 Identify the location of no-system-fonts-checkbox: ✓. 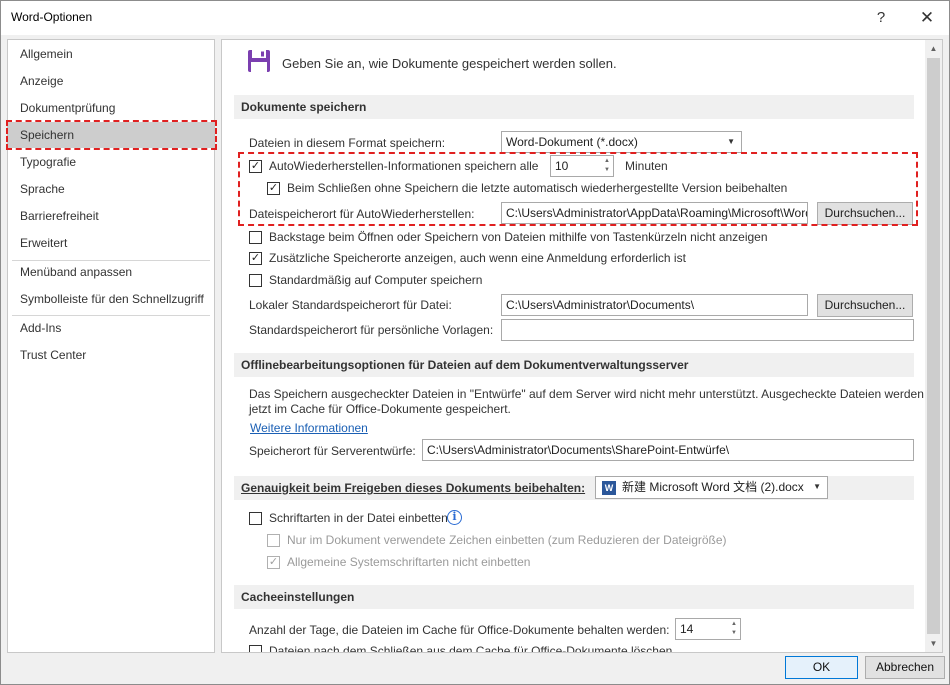
(273, 562).